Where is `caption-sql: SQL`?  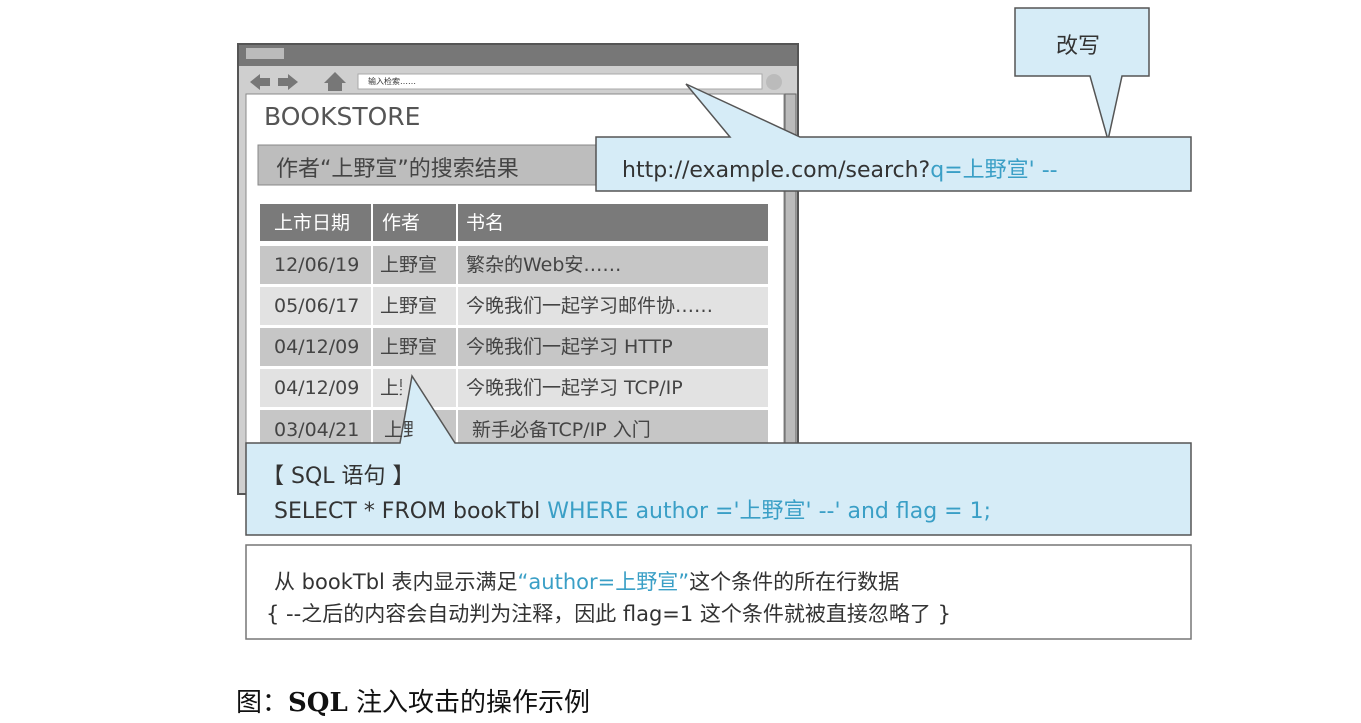
caption-sql: SQL is located at coordinates (318, 703).